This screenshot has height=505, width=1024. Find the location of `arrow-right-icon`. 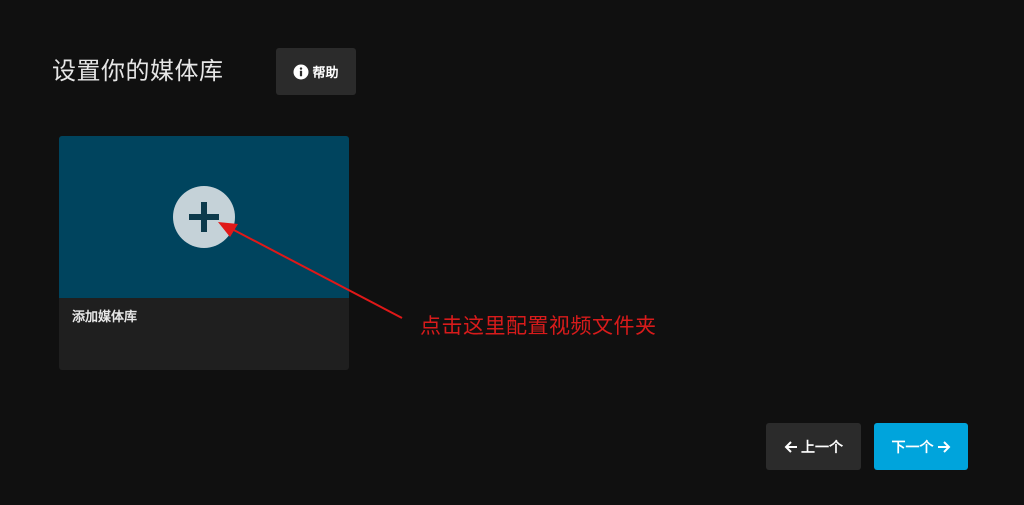

arrow-right-icon is located at coordinates (944, 447).